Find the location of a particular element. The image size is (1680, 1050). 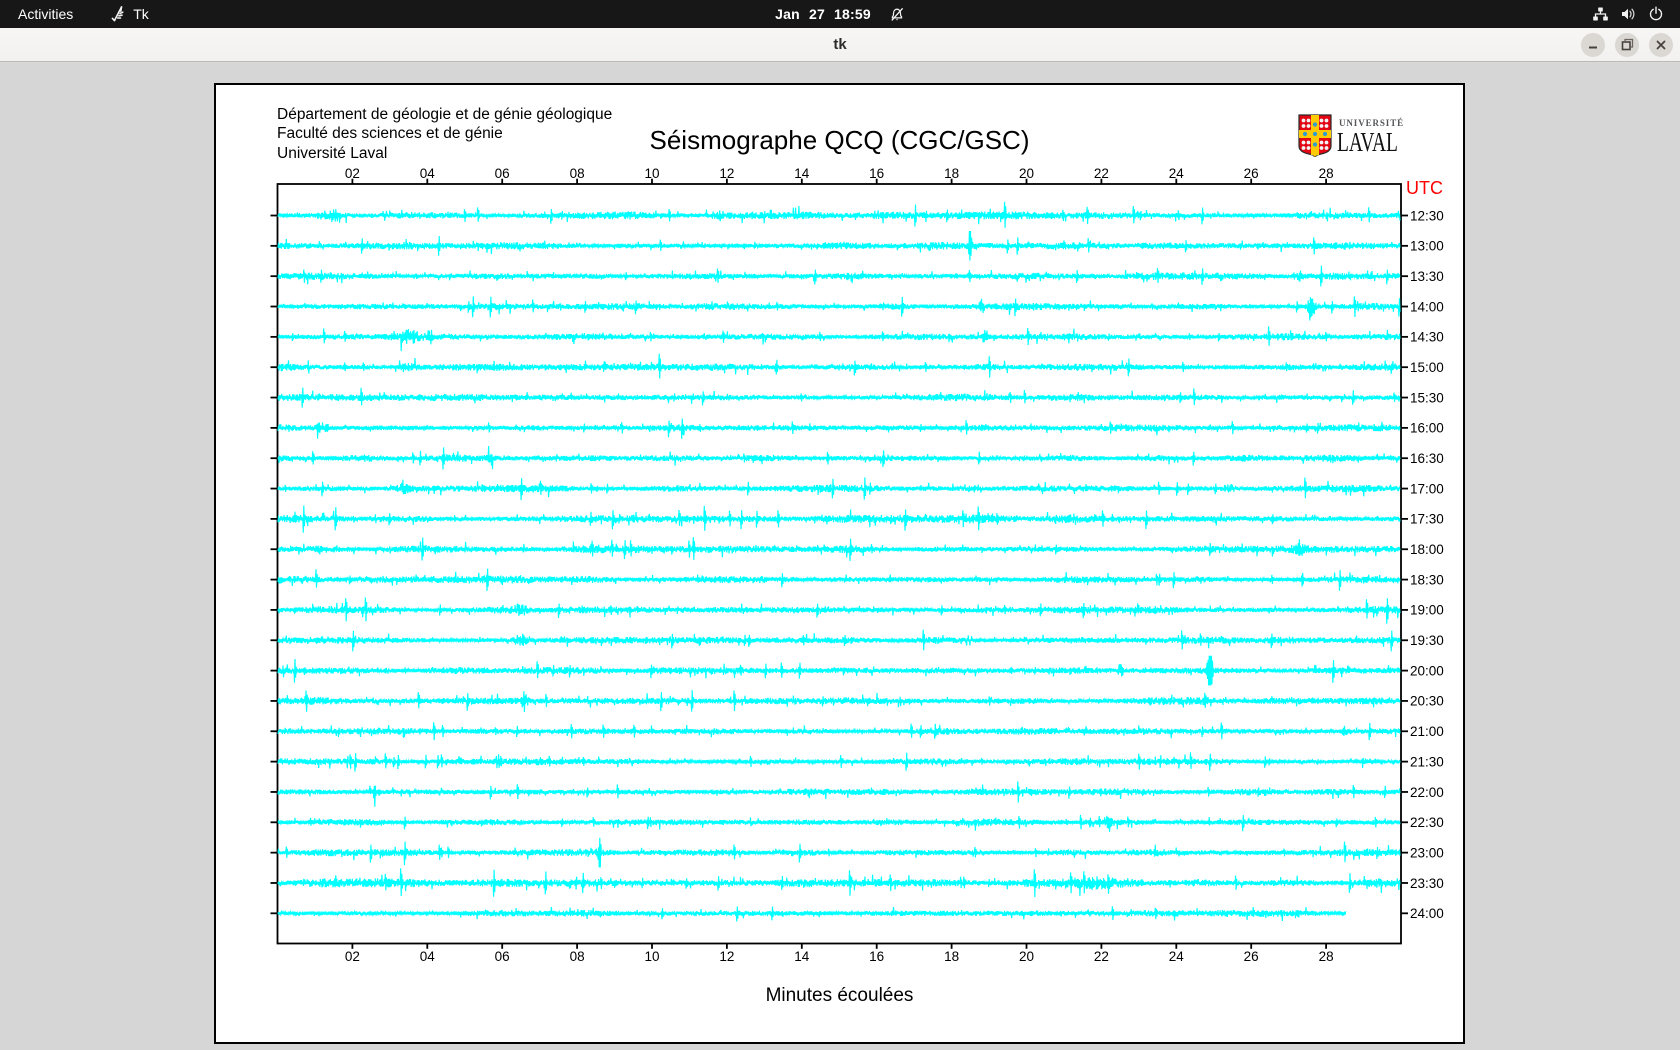

restore-icon is located at coordinates (1627, 44).